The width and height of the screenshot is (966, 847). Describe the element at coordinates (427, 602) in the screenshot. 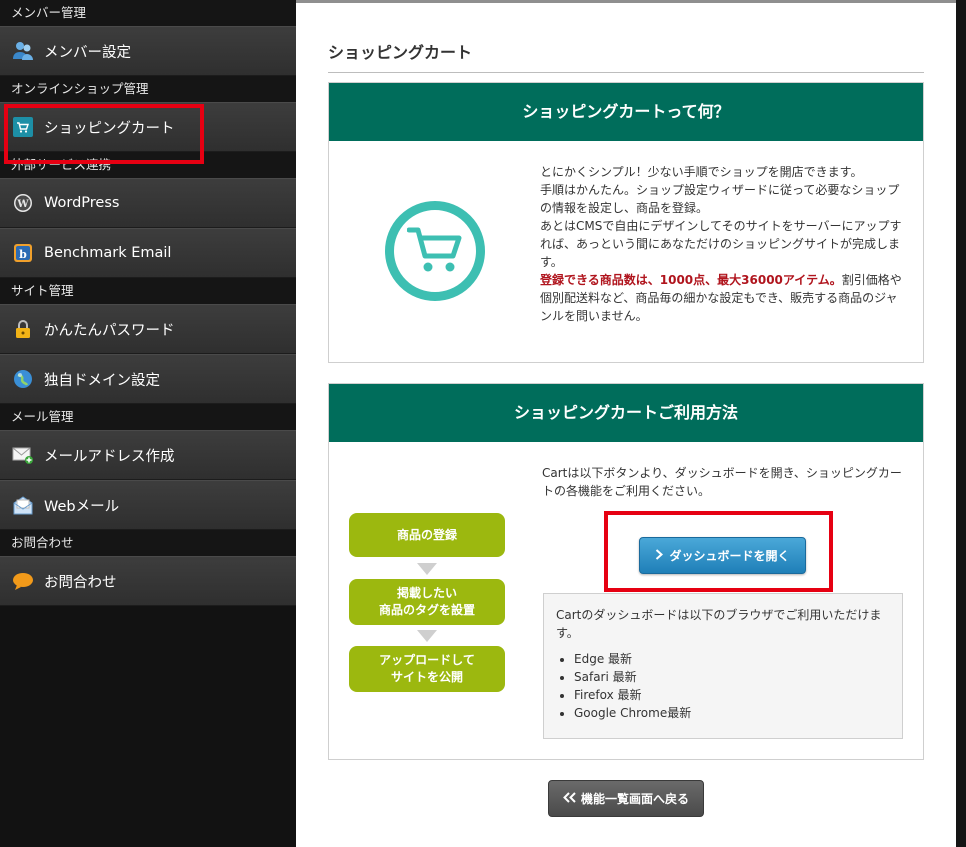

I see `step-place-tag: 掲載したい 商品のタグを設置` at that location.